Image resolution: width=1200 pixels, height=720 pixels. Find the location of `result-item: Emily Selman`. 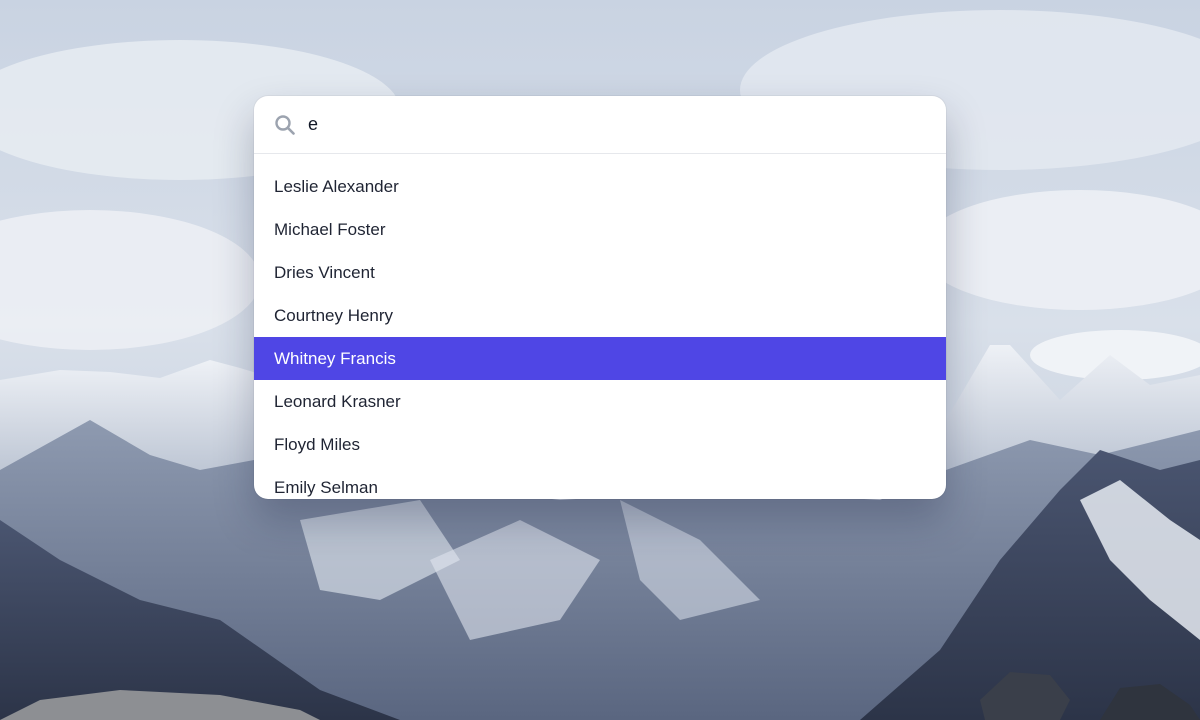

result-item: Emily Selman is located at coordinates (600, 482).